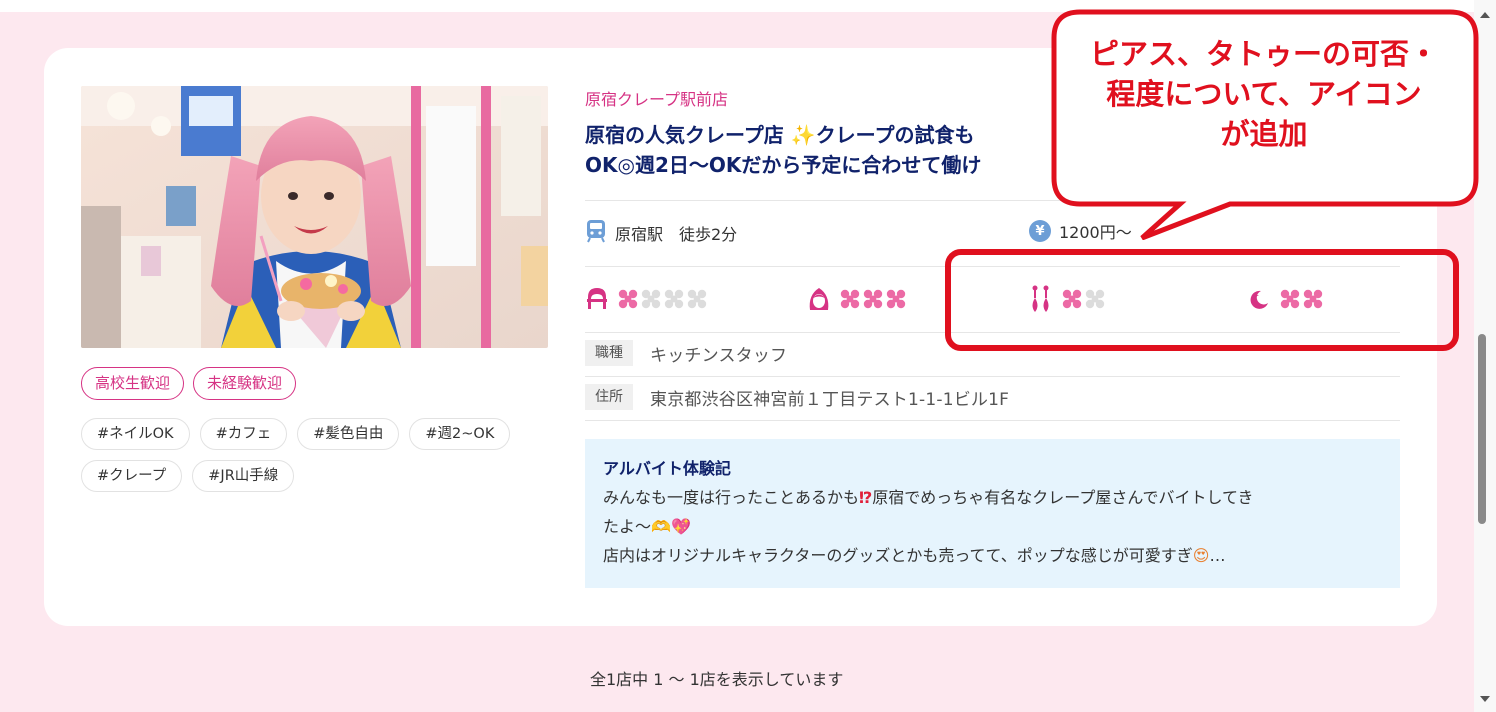  What do you see at coordinates (808, 165) in the screenshot?
I see `headline-part4: 週2日〜OKだから予定に合わせて働け` at bounding box center [808, 165].